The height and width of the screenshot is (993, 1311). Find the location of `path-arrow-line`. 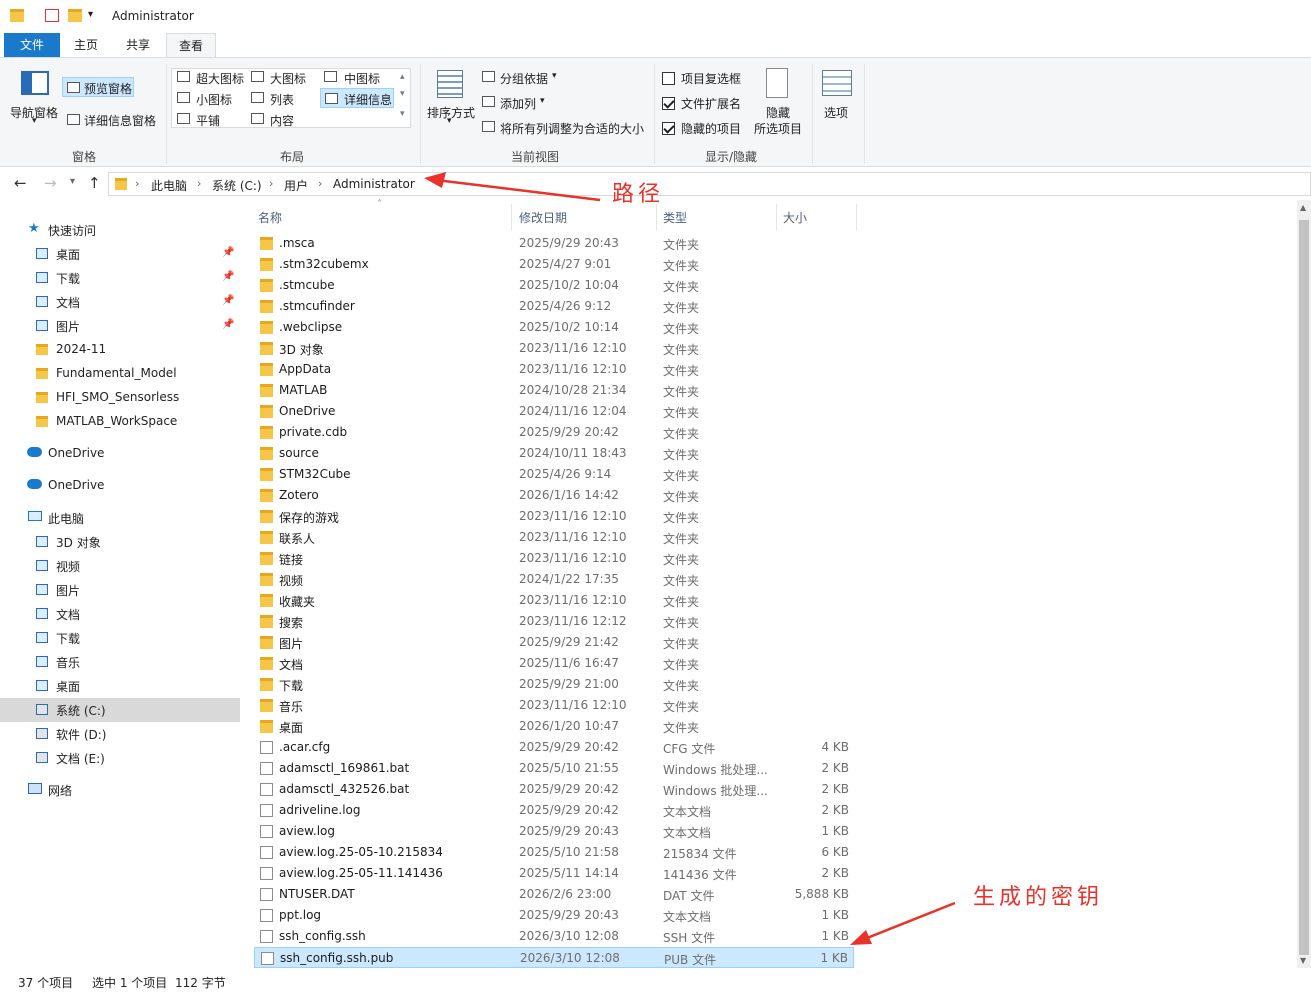

path-arrow-line is located at coordinates (518, 190).